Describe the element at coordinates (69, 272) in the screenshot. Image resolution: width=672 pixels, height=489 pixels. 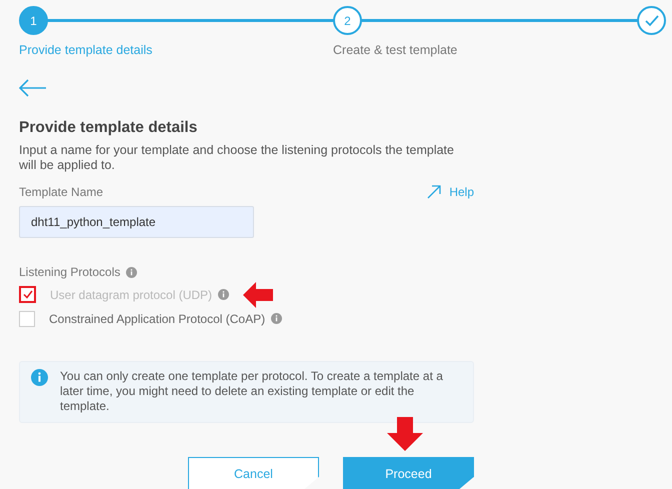
I see `field-label: Listening Protocols` at that location.